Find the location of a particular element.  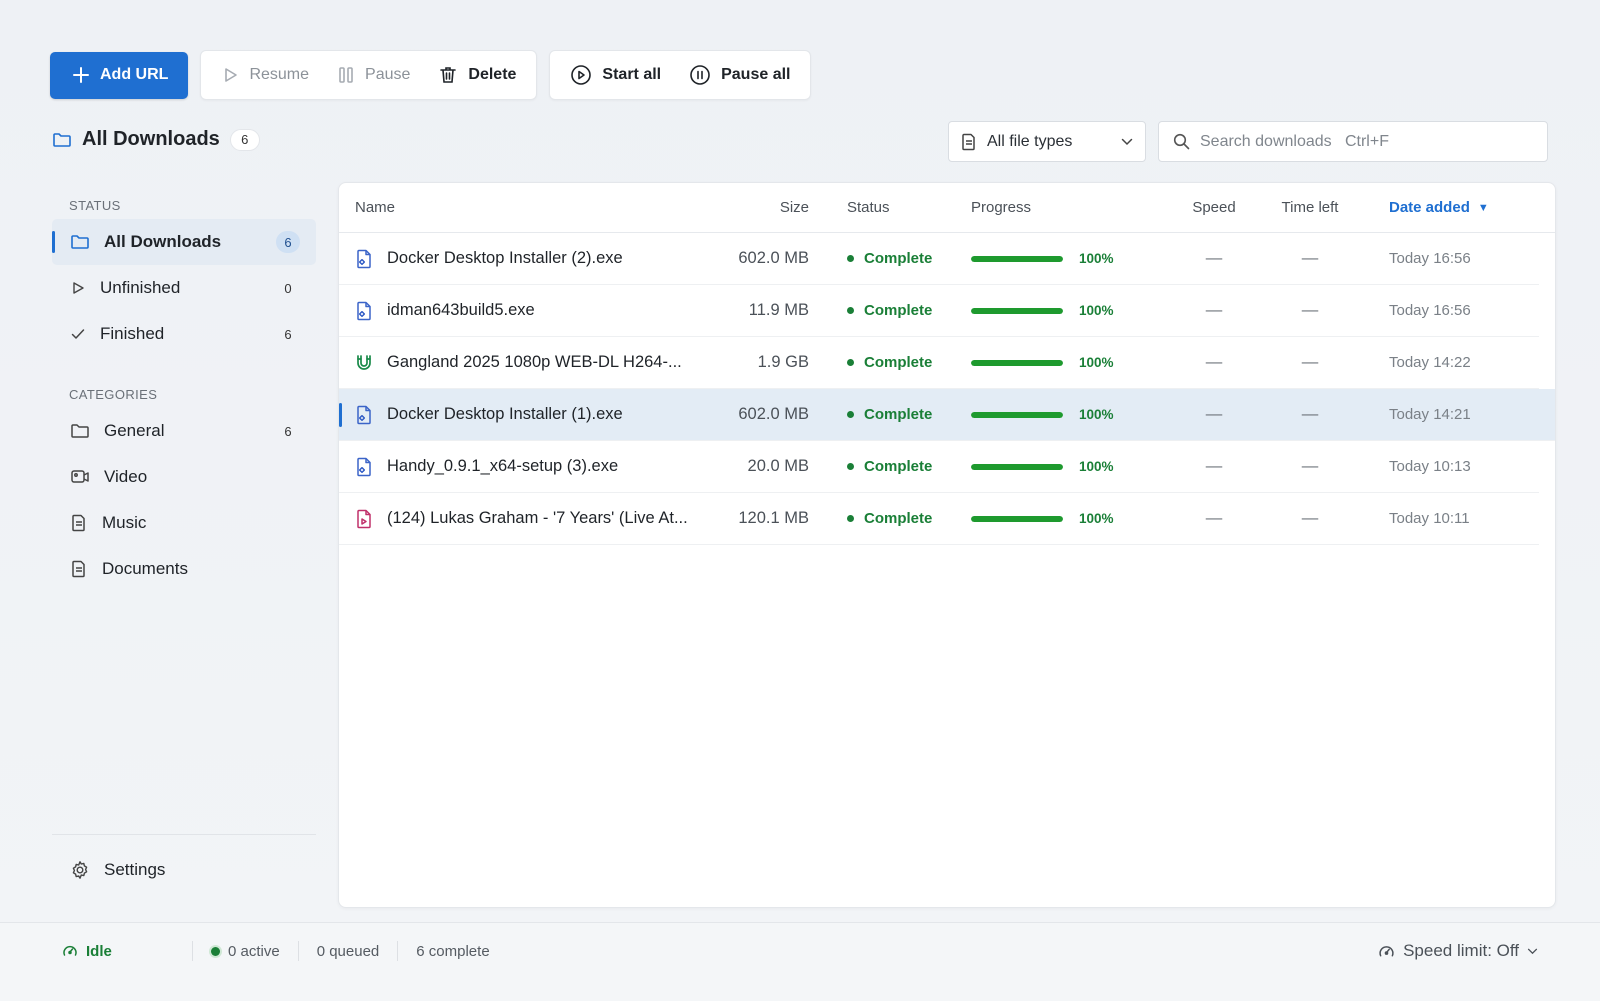

pause-all-button: Pause all is located at coordinates (739, 75).